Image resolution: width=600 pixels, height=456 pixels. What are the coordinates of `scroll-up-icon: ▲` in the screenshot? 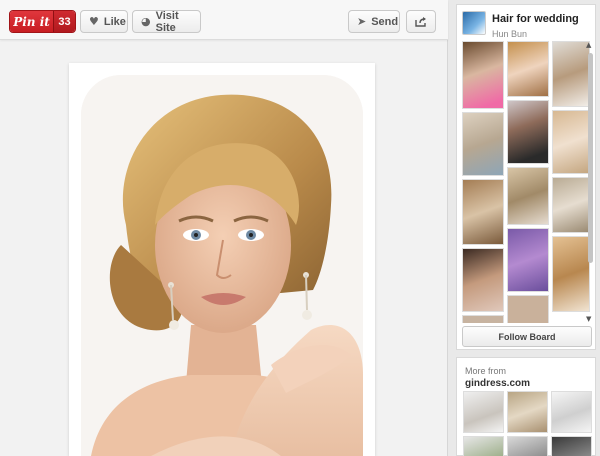 It's located at (588, 45).